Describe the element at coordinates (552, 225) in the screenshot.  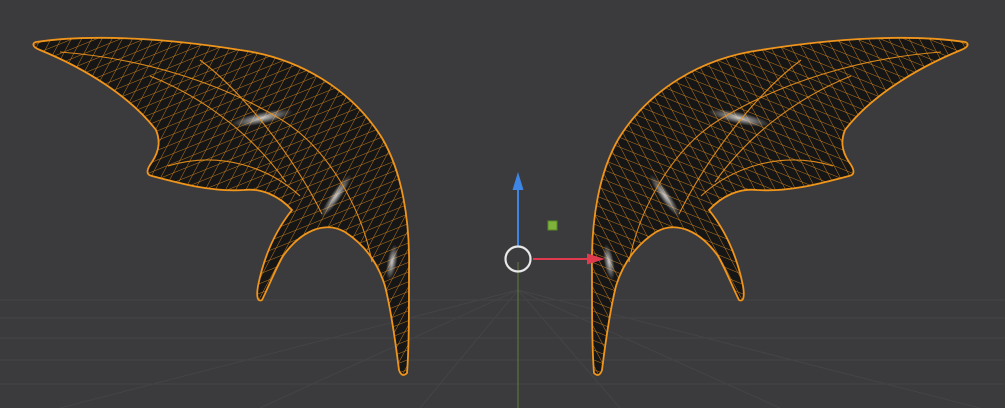
I see `xz-plane-handle` at that location.